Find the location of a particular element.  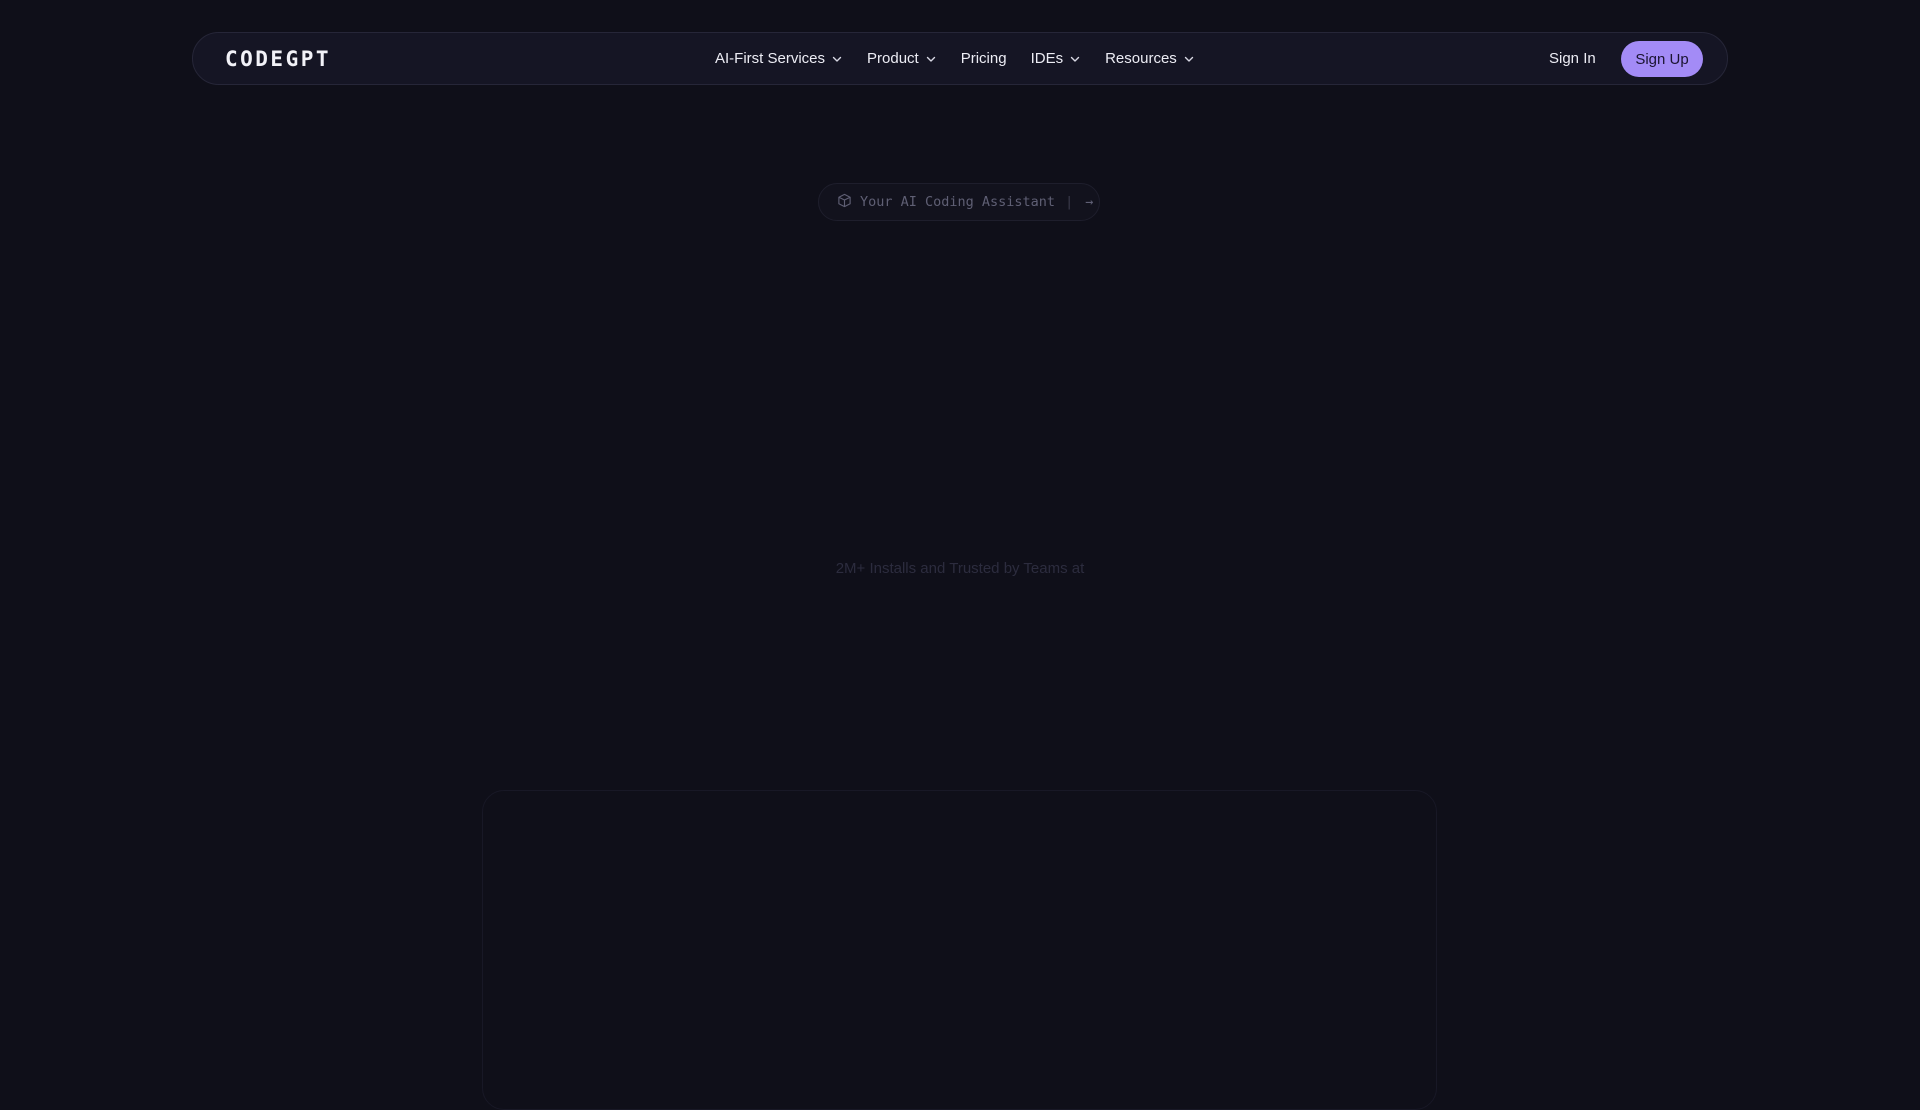

nav-item-product: Product is located at coordinates (902, 58).